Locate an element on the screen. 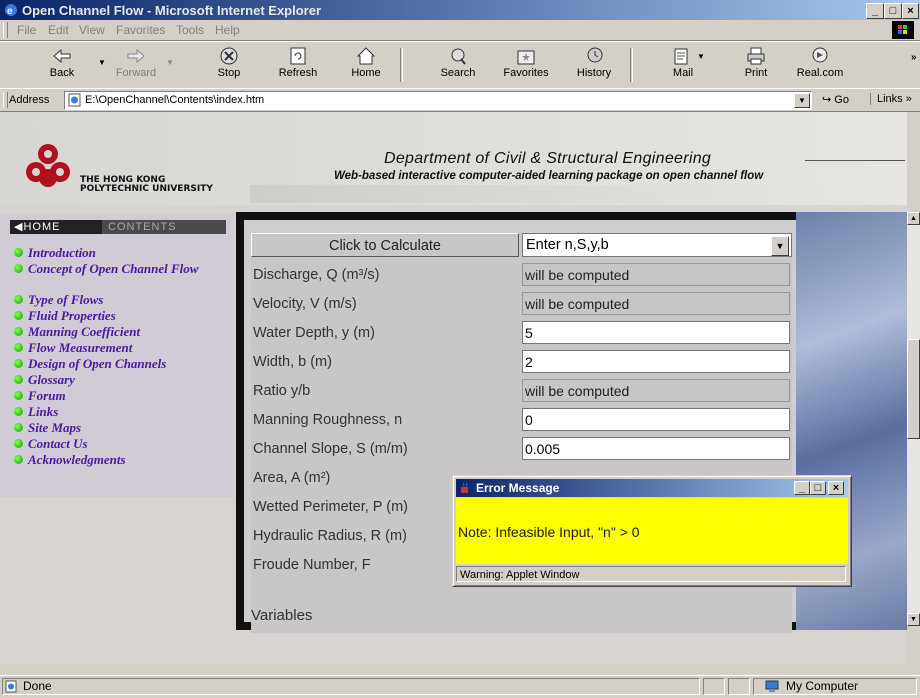  links-label: Links is located at coordinates (890, 99).